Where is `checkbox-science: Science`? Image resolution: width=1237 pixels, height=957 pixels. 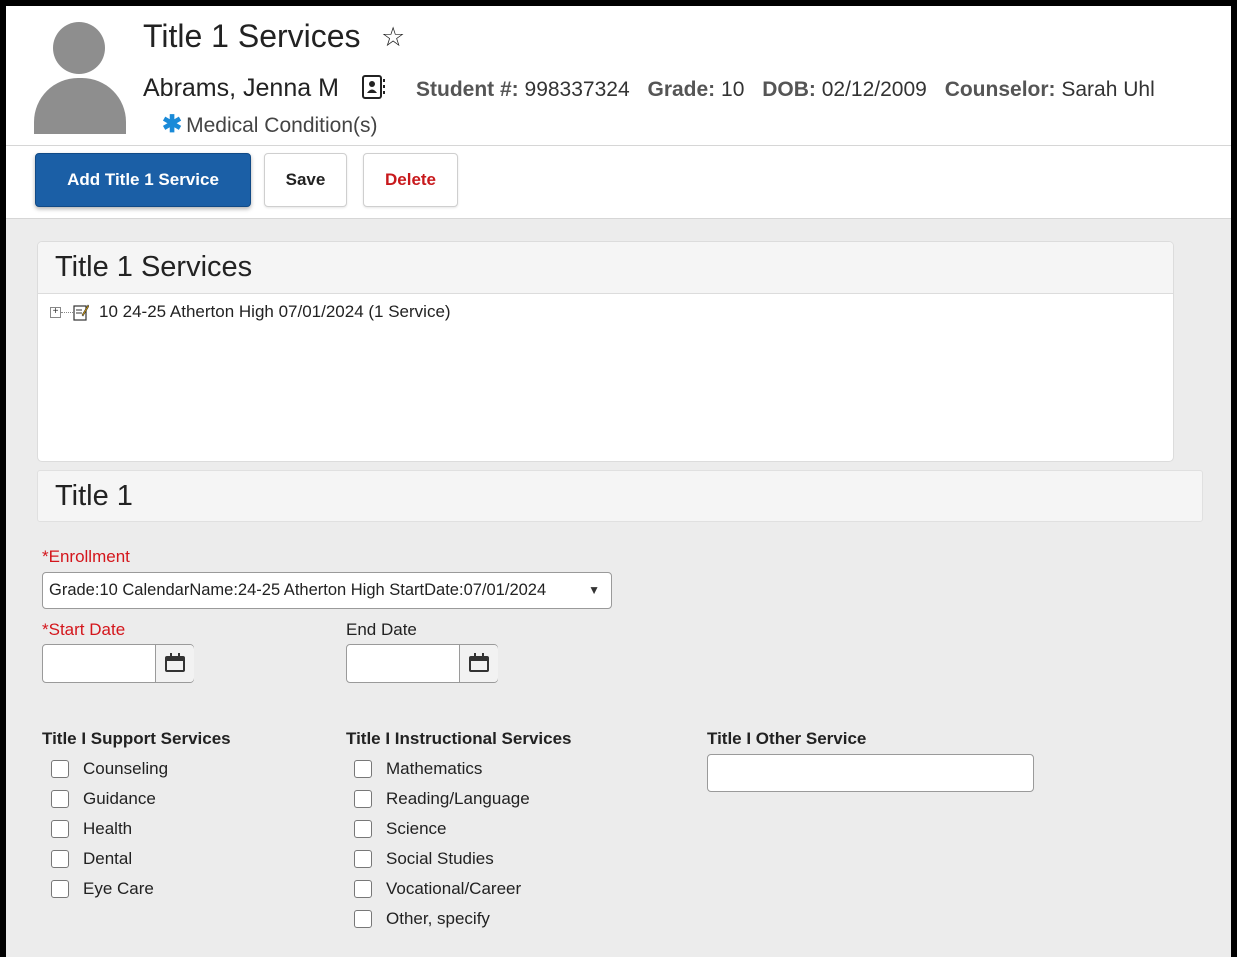 checkbox-science: Science is located at coordinates (400, 829).